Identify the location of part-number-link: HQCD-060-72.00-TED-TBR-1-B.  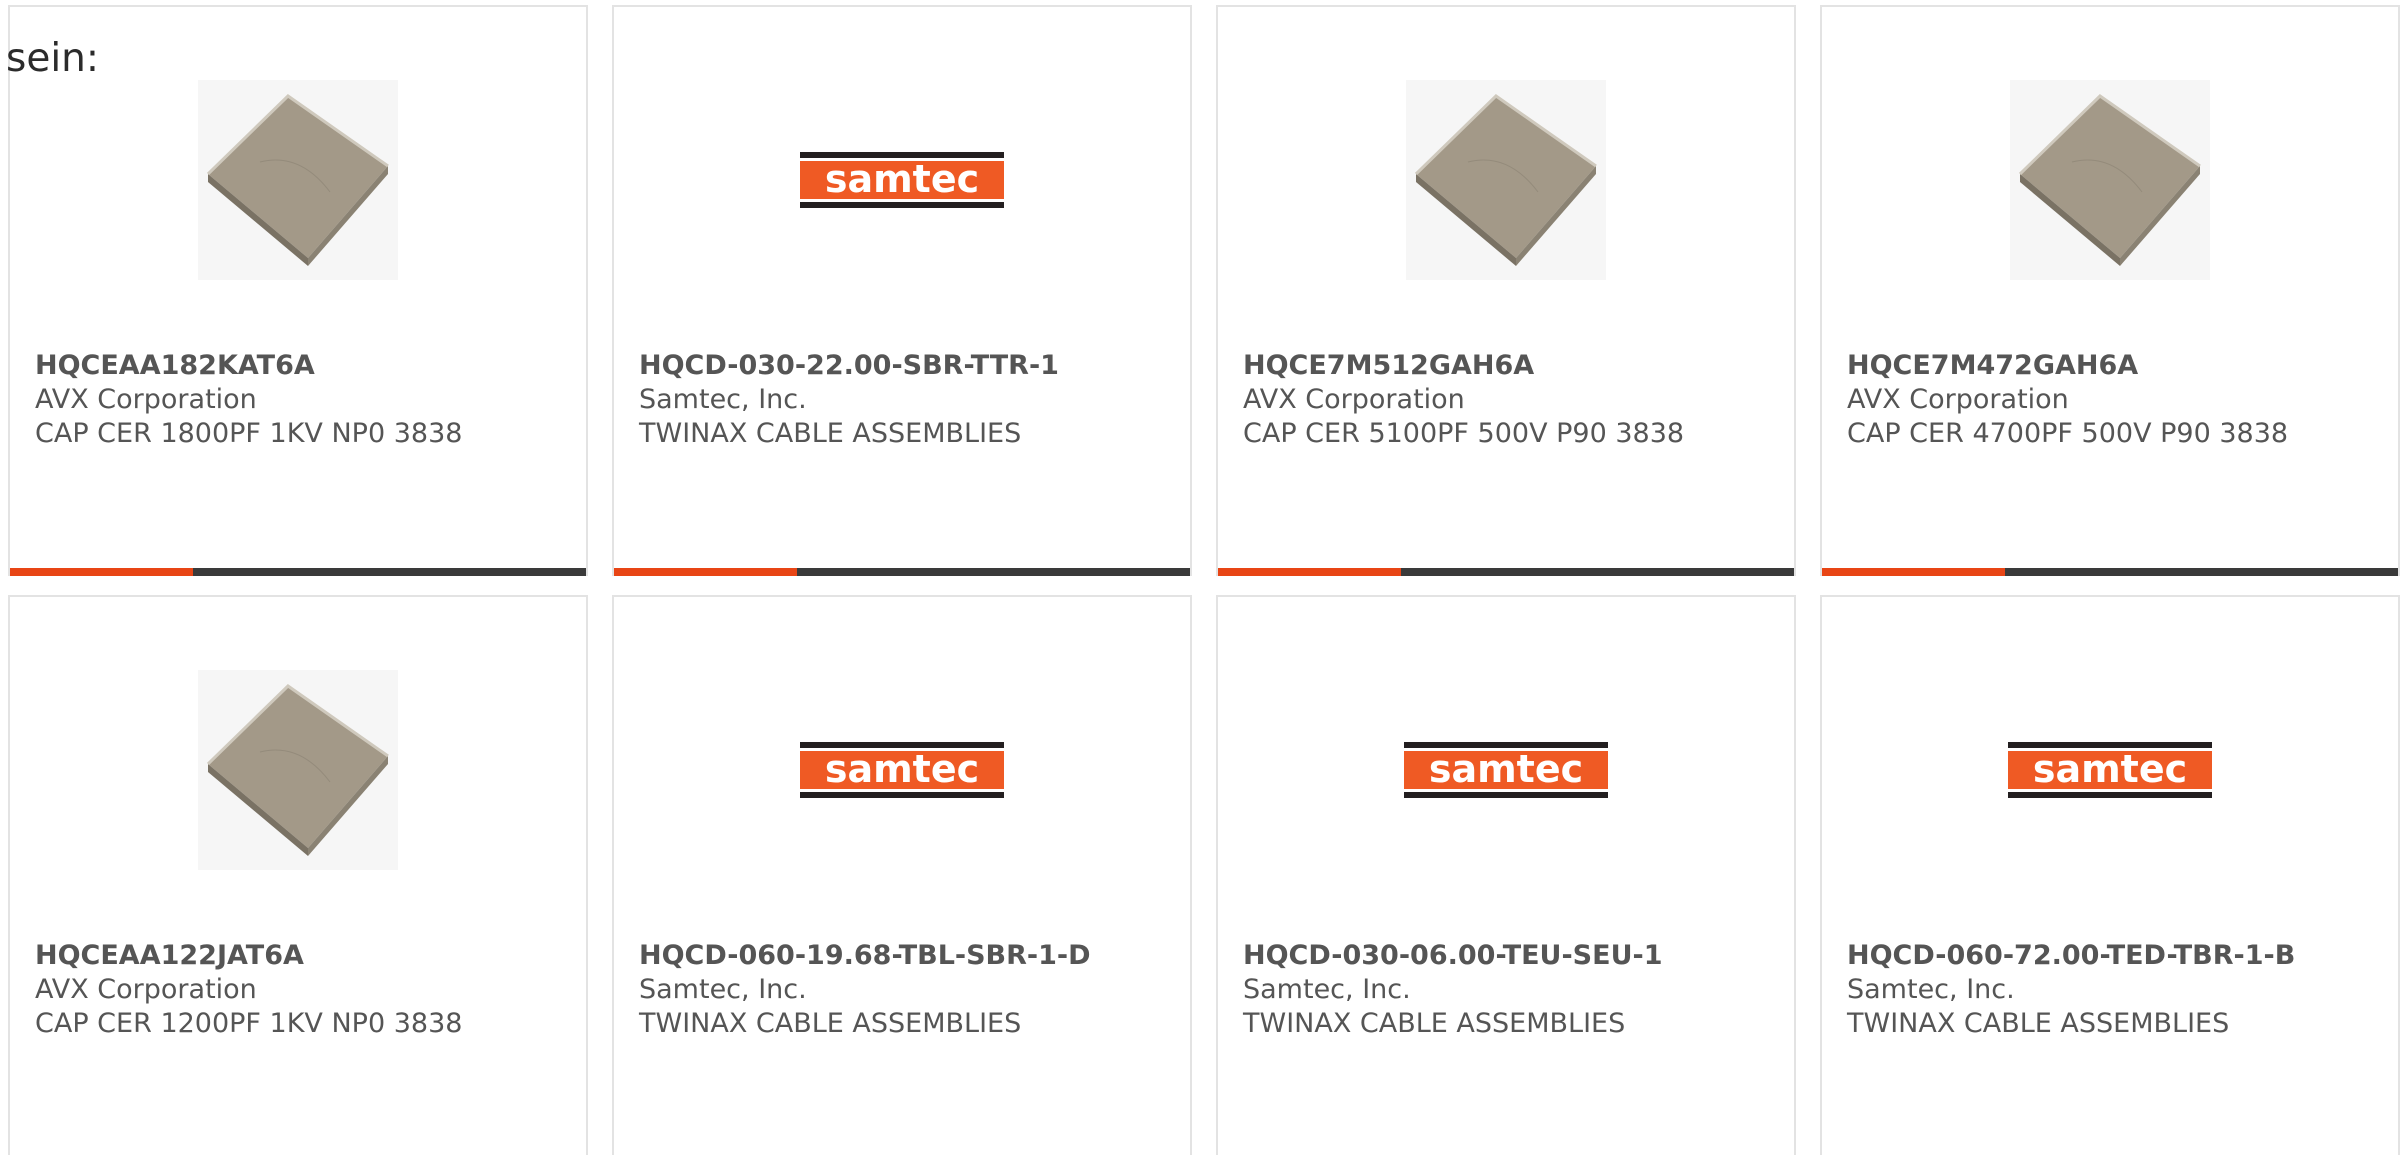
(2117, 956).